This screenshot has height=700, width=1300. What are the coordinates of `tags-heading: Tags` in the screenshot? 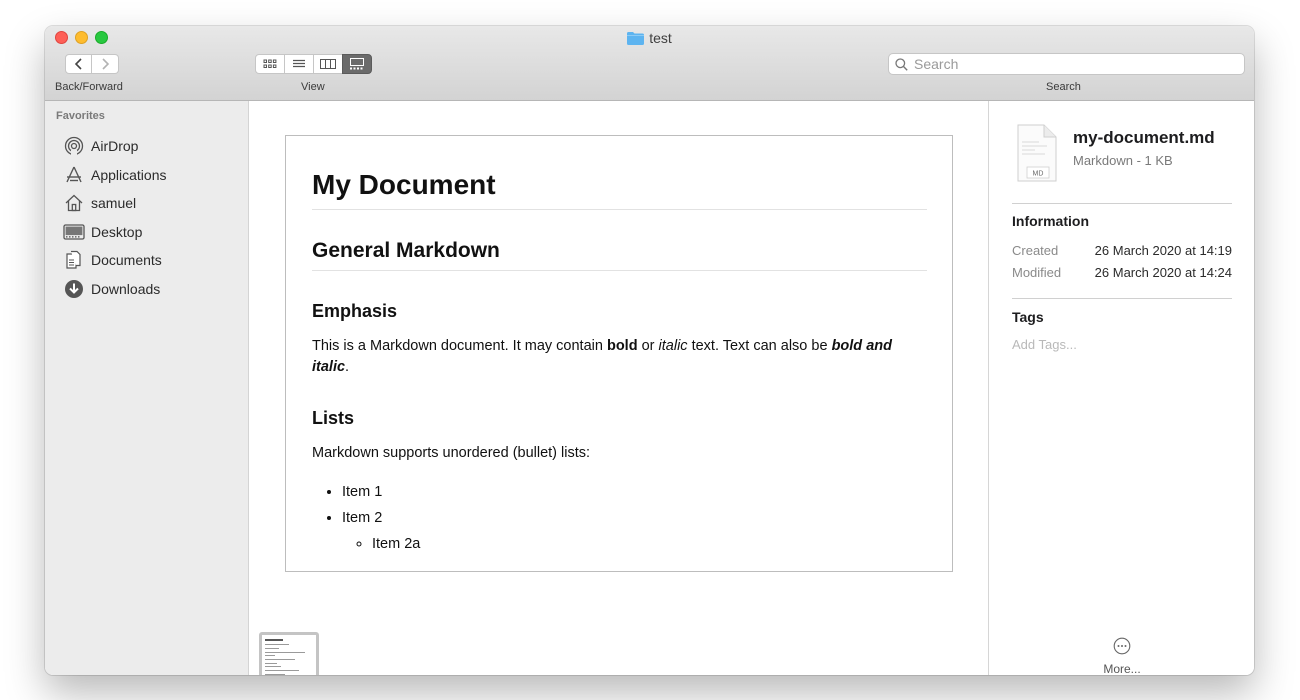 It's located at (1028, 317).